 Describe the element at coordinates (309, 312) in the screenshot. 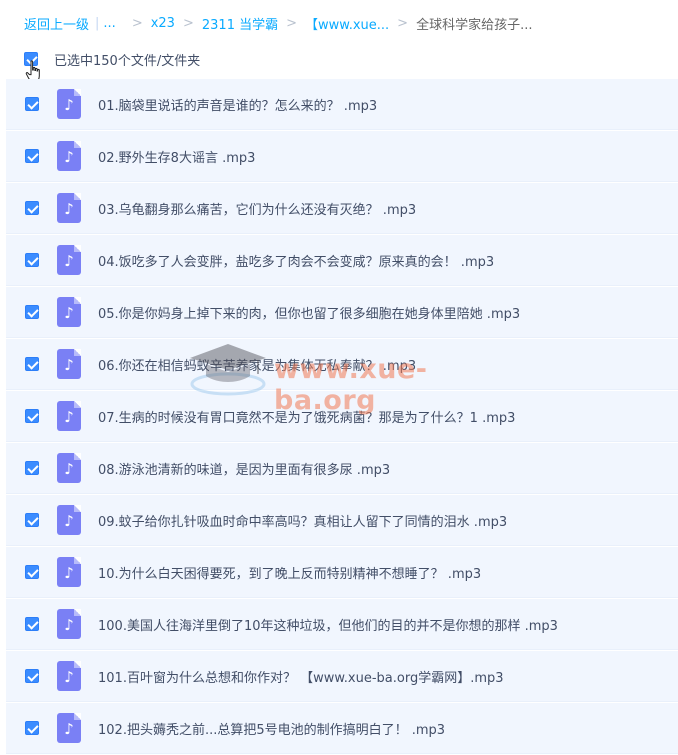

I see `file-name: 05.你是你妈身上掉下来的肉，但你也留了很多细胞在她身体里陪她 .mp3` at that location.